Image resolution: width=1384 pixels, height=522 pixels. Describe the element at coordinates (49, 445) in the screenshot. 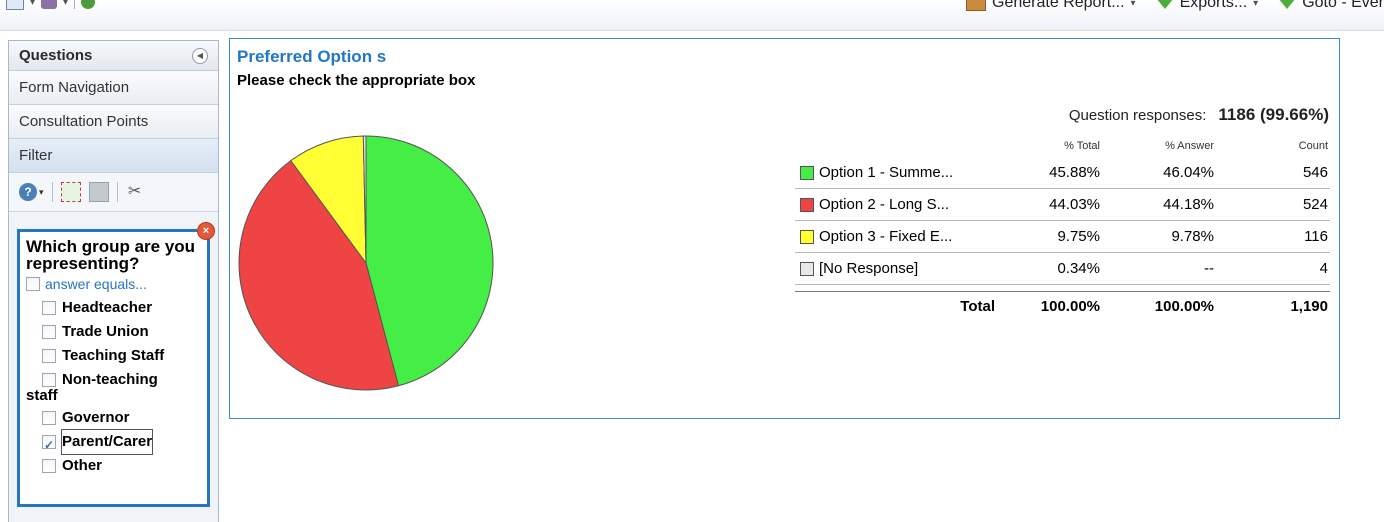

I see `option-checkbox-checked` at that location.